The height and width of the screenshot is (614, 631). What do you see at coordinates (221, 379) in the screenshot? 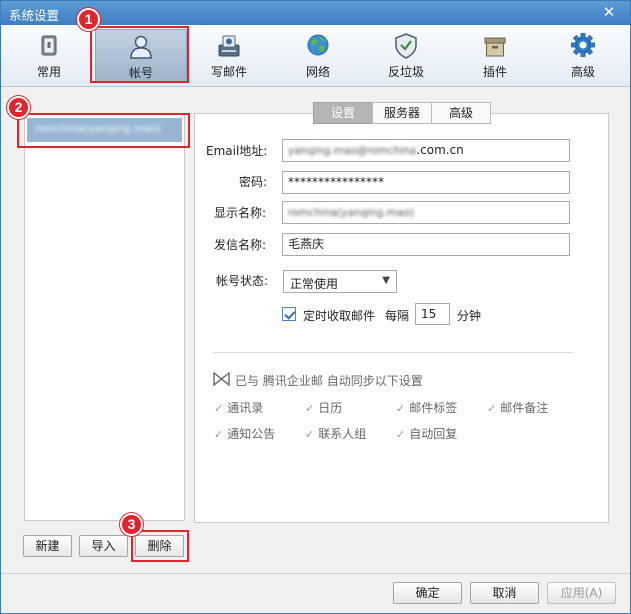
I see `sync-logo-icon` at bounding box center [221, 379].